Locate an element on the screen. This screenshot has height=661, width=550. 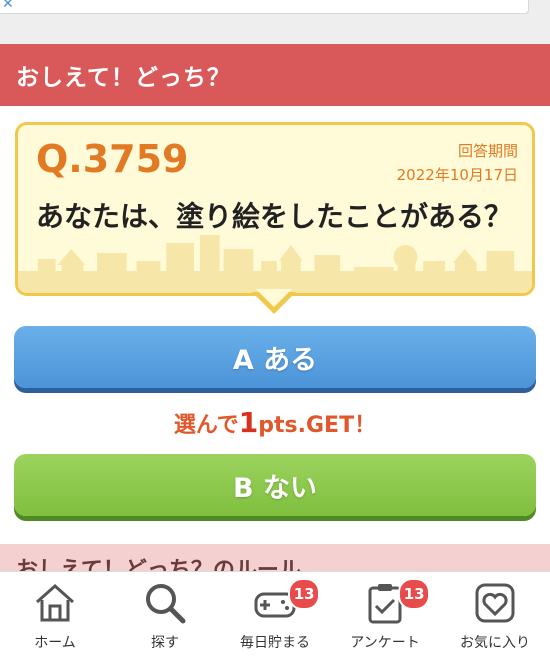
section-title: おしえて！どっち？ is located at coordinates (275, 75).